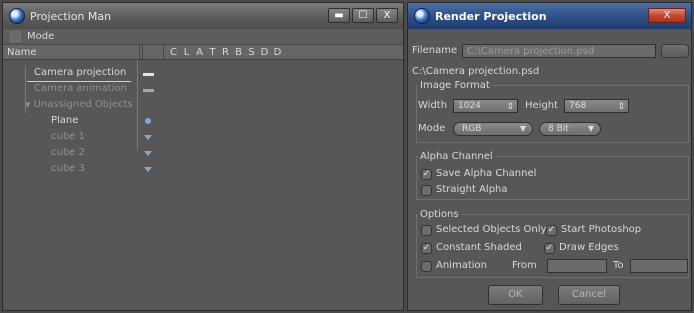 The width and height of the screenshot is (694, 313). I want to click on mode-select: RGB ▼, so click(493, 129).